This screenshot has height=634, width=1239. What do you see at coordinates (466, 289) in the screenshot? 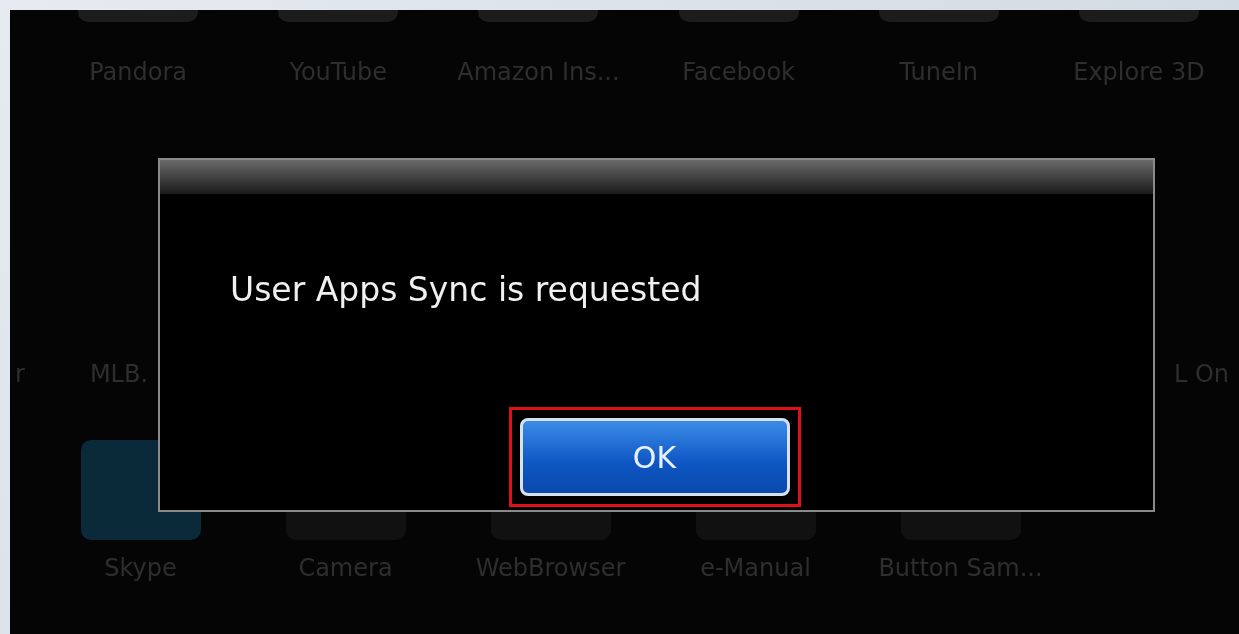
I see `dialog-message: User Apps Sync is requested` at bounding box center [466, 289].